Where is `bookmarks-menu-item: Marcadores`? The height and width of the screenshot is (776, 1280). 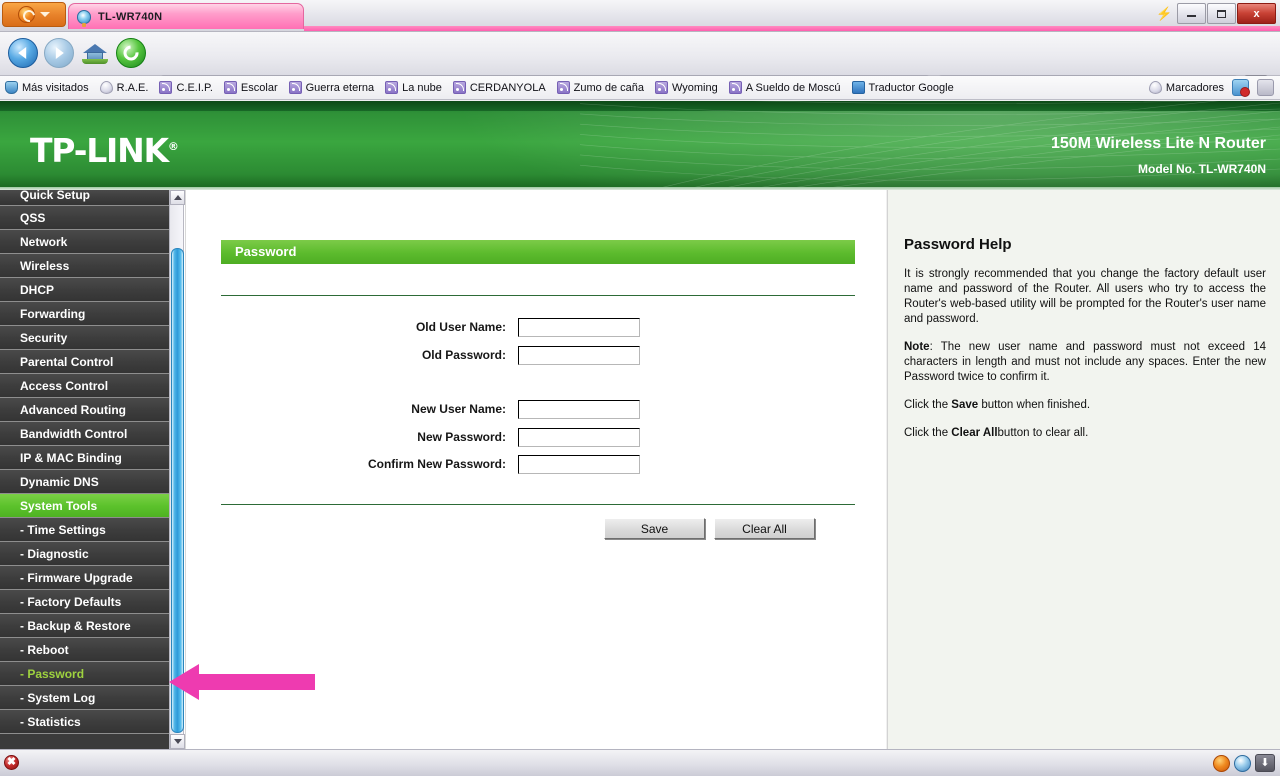 bookmarks-menu-item: Marcadores is located at coordinates (1186, 87).